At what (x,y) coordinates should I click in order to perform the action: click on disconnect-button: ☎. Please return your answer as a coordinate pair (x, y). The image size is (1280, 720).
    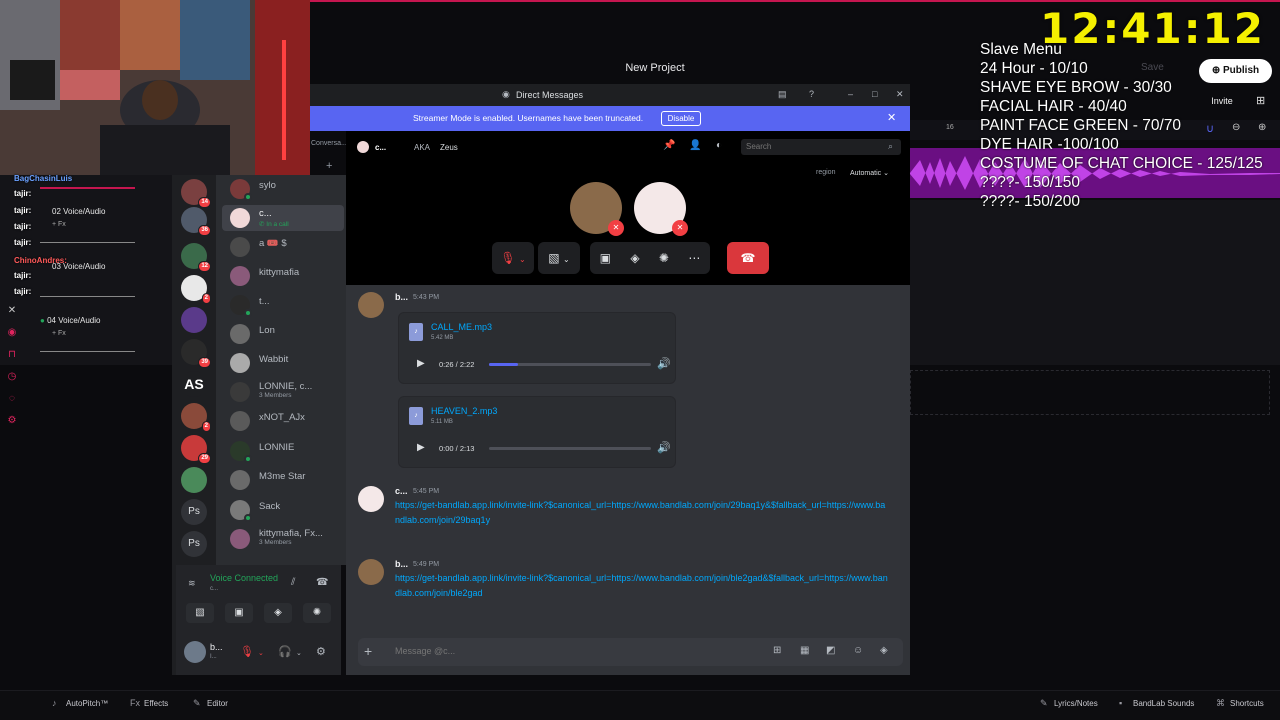
    Looking at the image, I should click on (748, 258).